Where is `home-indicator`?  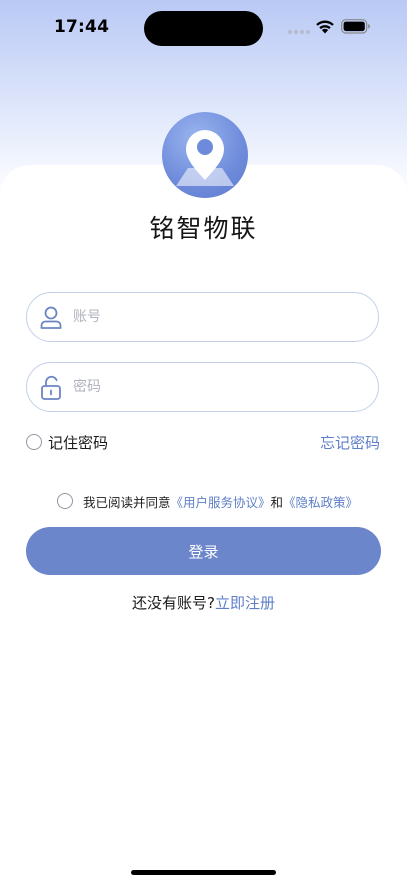 home-indicator is located at coordinates (203, 872).